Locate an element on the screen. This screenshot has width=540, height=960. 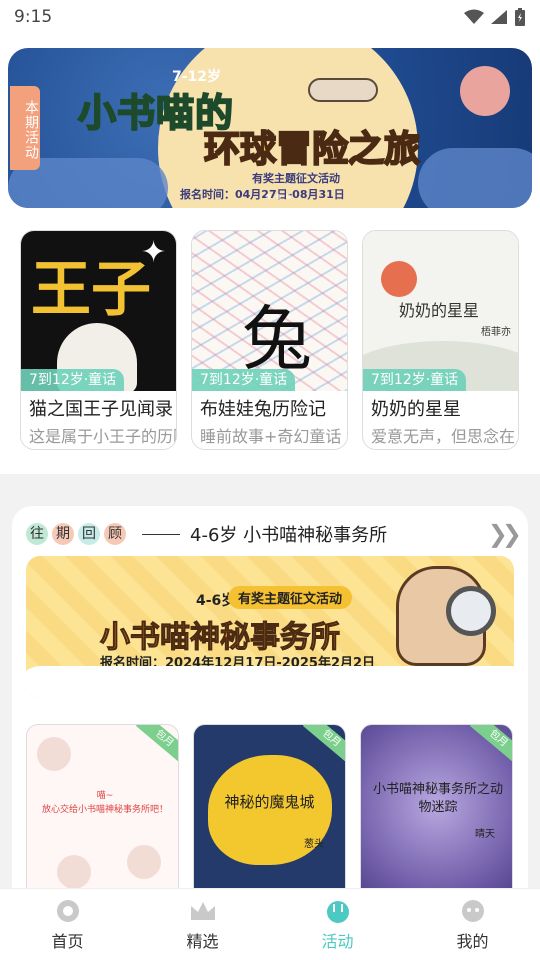
double-chevron-right-icon: ❯❯ is located at coordinates (505, 534).